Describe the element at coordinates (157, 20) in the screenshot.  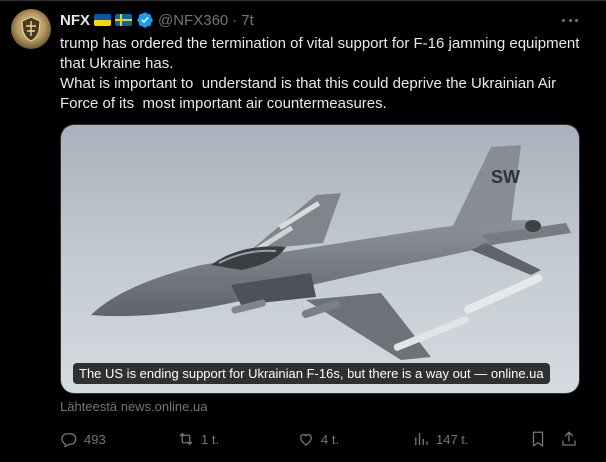
I see `tweet-header: NFX @NFX360 · 7t` at that location.